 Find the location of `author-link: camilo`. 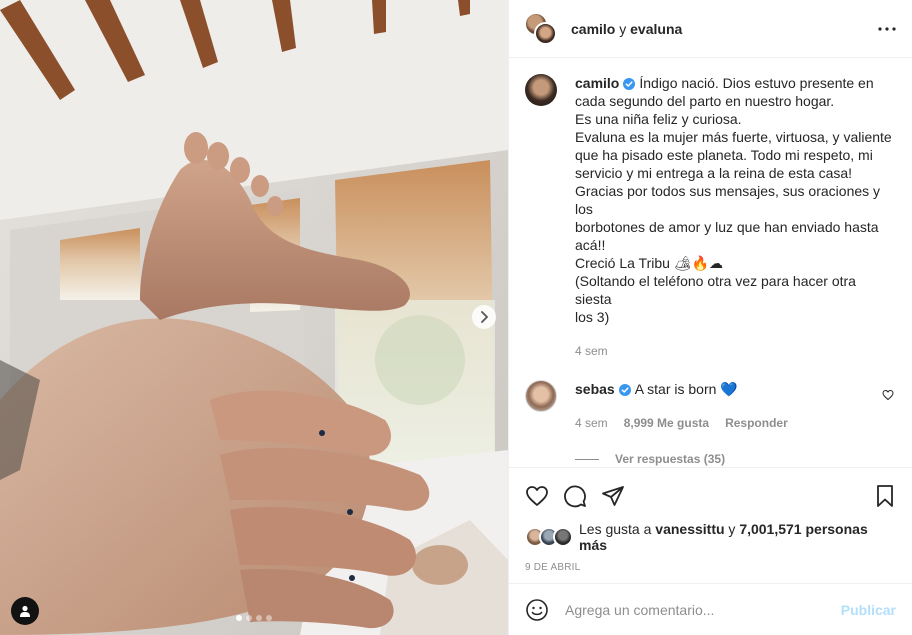

author-link: camilo is located at coordinates (593, 29).